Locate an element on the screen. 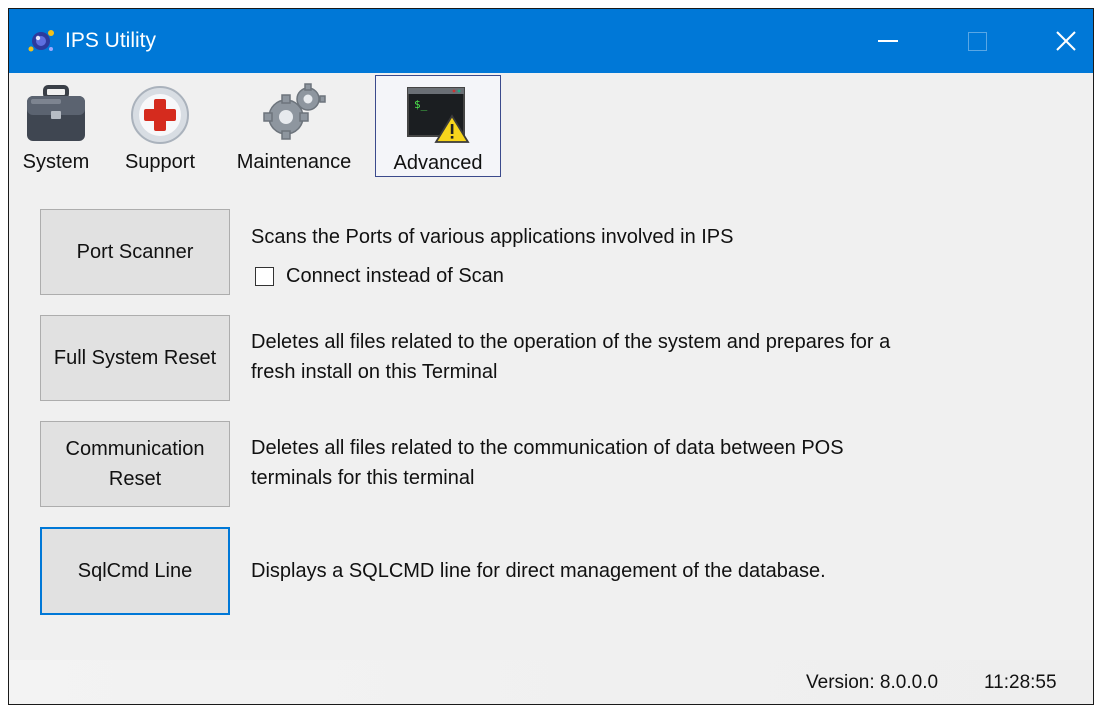 This screenshot has width=1102, height=713. status-bar: Version: 8.0.0.0 11:28:55 is located at coordinates (551, 682).